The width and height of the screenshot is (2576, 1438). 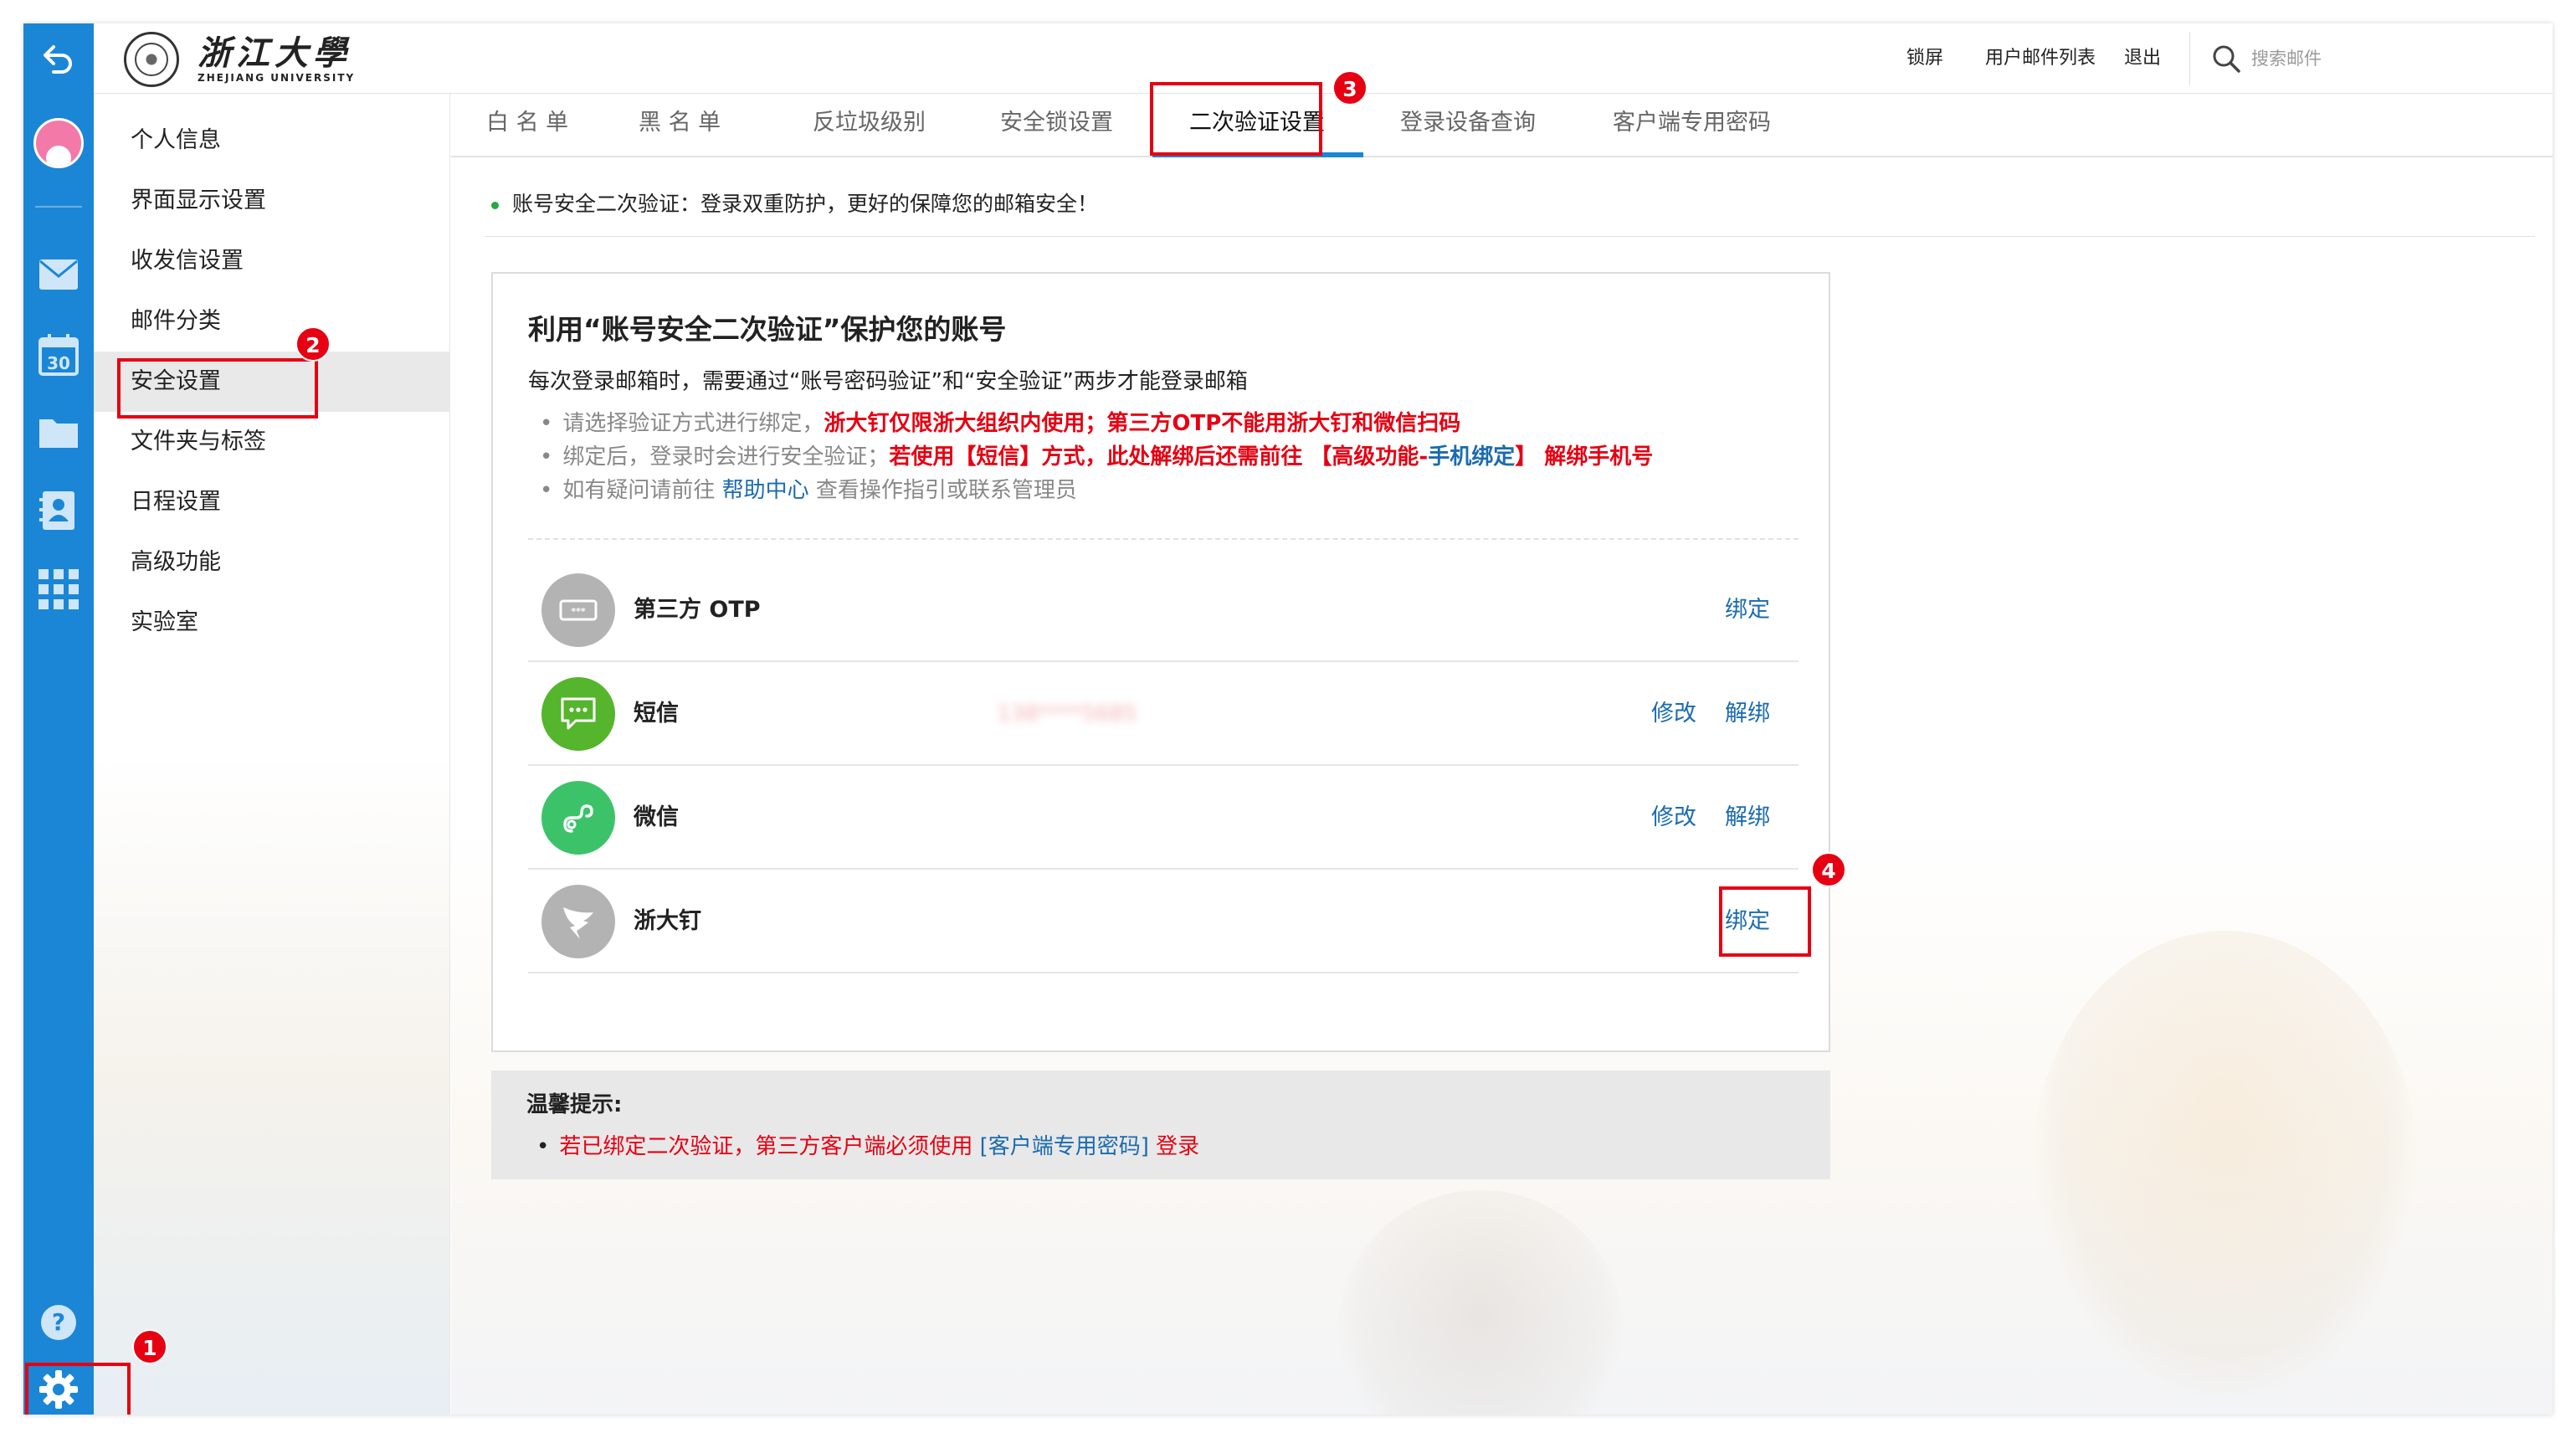 What do you see at coordinates (1468, 126) in the screenshot?
I see `tab-login-devices: 登录设备查询` at bounding box center [1468, 126].